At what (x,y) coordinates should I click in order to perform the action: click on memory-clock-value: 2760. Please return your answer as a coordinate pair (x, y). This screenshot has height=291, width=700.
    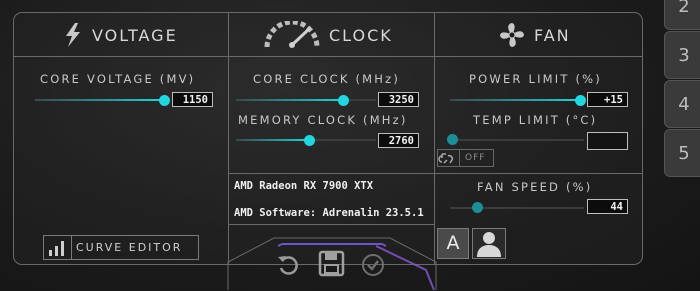
    Looking at the image, I should click on (398, 140).